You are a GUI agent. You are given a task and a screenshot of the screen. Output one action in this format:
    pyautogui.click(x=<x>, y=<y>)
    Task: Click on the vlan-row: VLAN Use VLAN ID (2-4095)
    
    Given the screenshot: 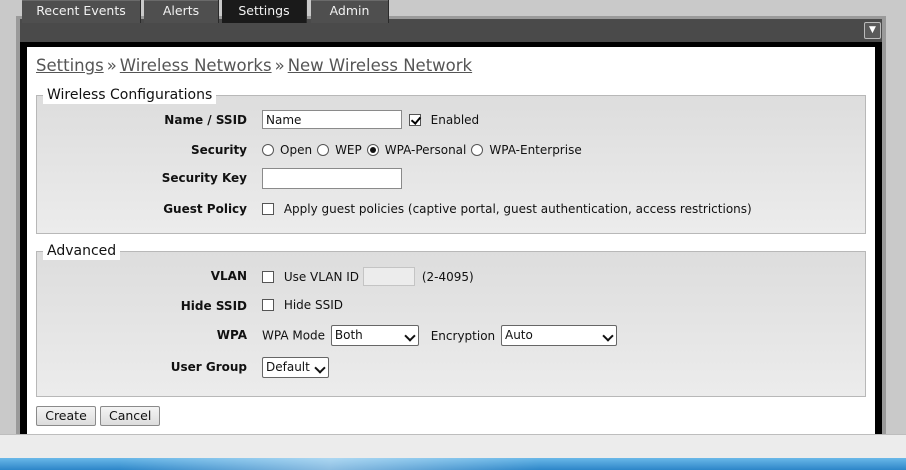 What is the action you would take?
    pyautogui.click(x=451, y=278)
    